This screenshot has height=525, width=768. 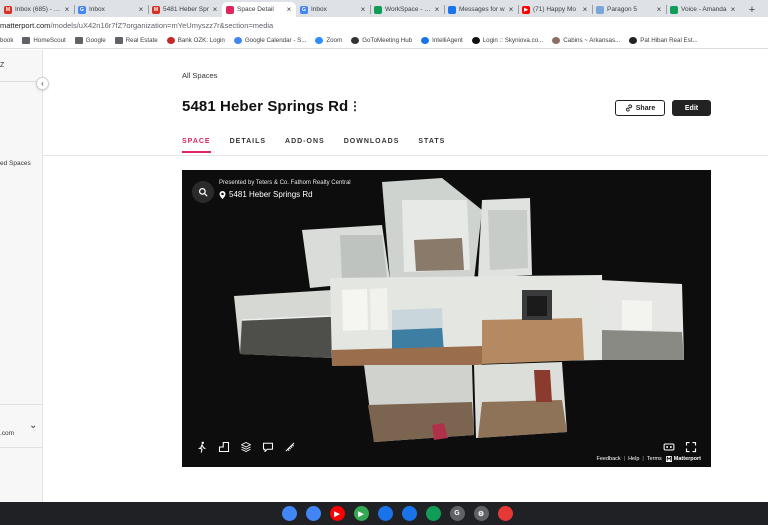 What do you see at coordinates (628, 108) in the screenshot?
I see `link-icon` at bounding box center [628, 108].